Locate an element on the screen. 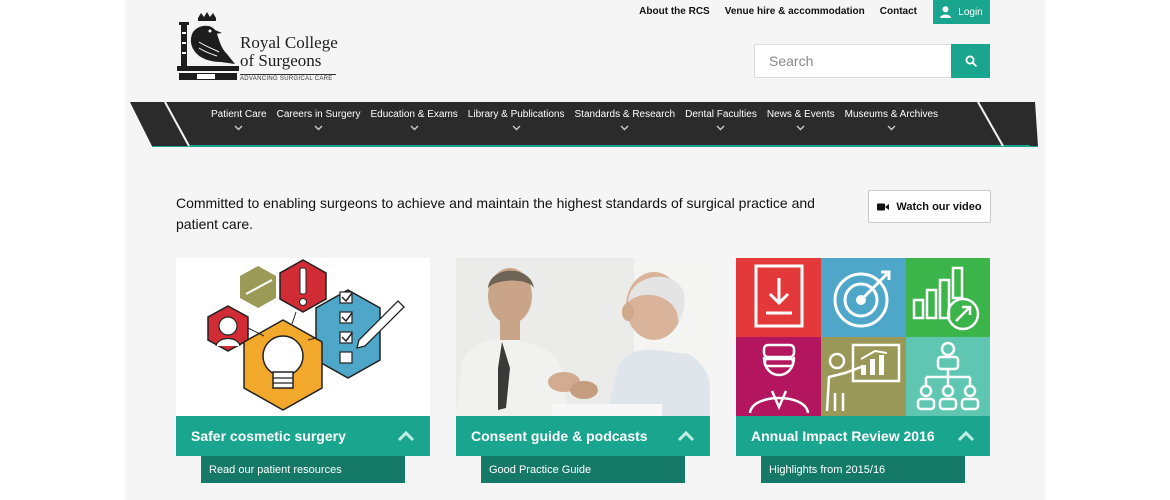 This screenshot has width=1170, height=500. card-link: Good Practice Guide is located at coordinates (583, 469).